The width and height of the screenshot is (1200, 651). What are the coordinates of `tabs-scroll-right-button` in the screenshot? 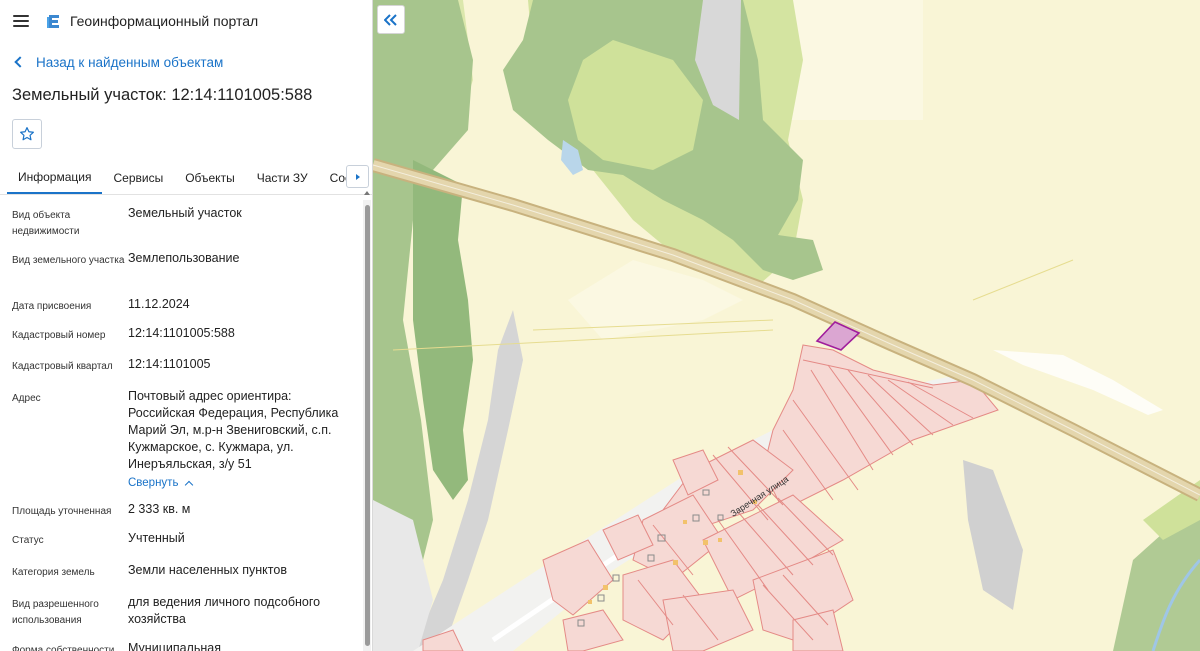 It's located at (357, 176).